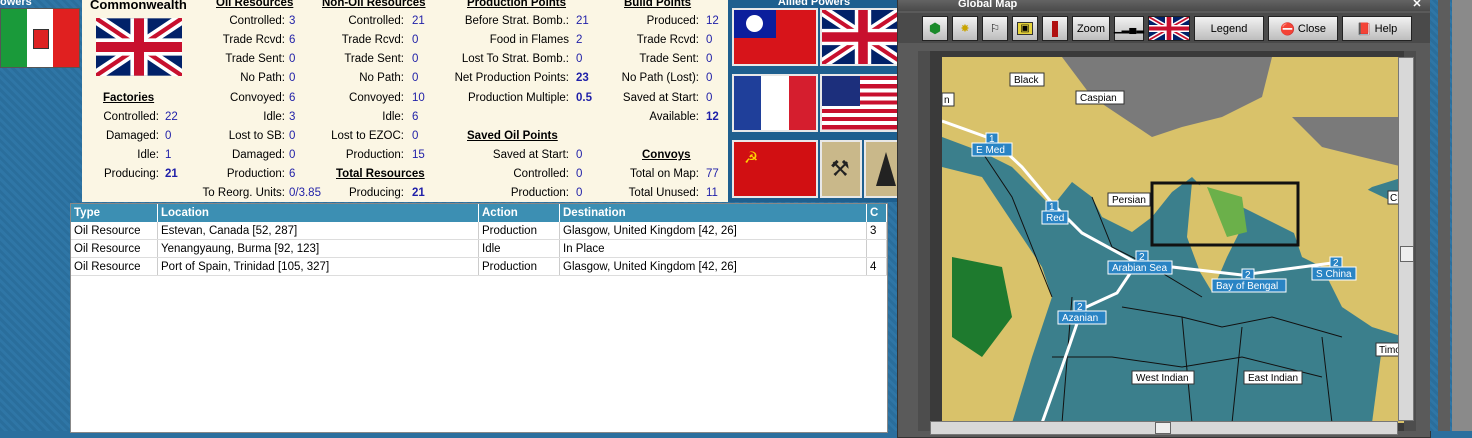 The width and height of the screenshot is (1472, 438). I want to click on production-points-value: 23, so click(582, 78).